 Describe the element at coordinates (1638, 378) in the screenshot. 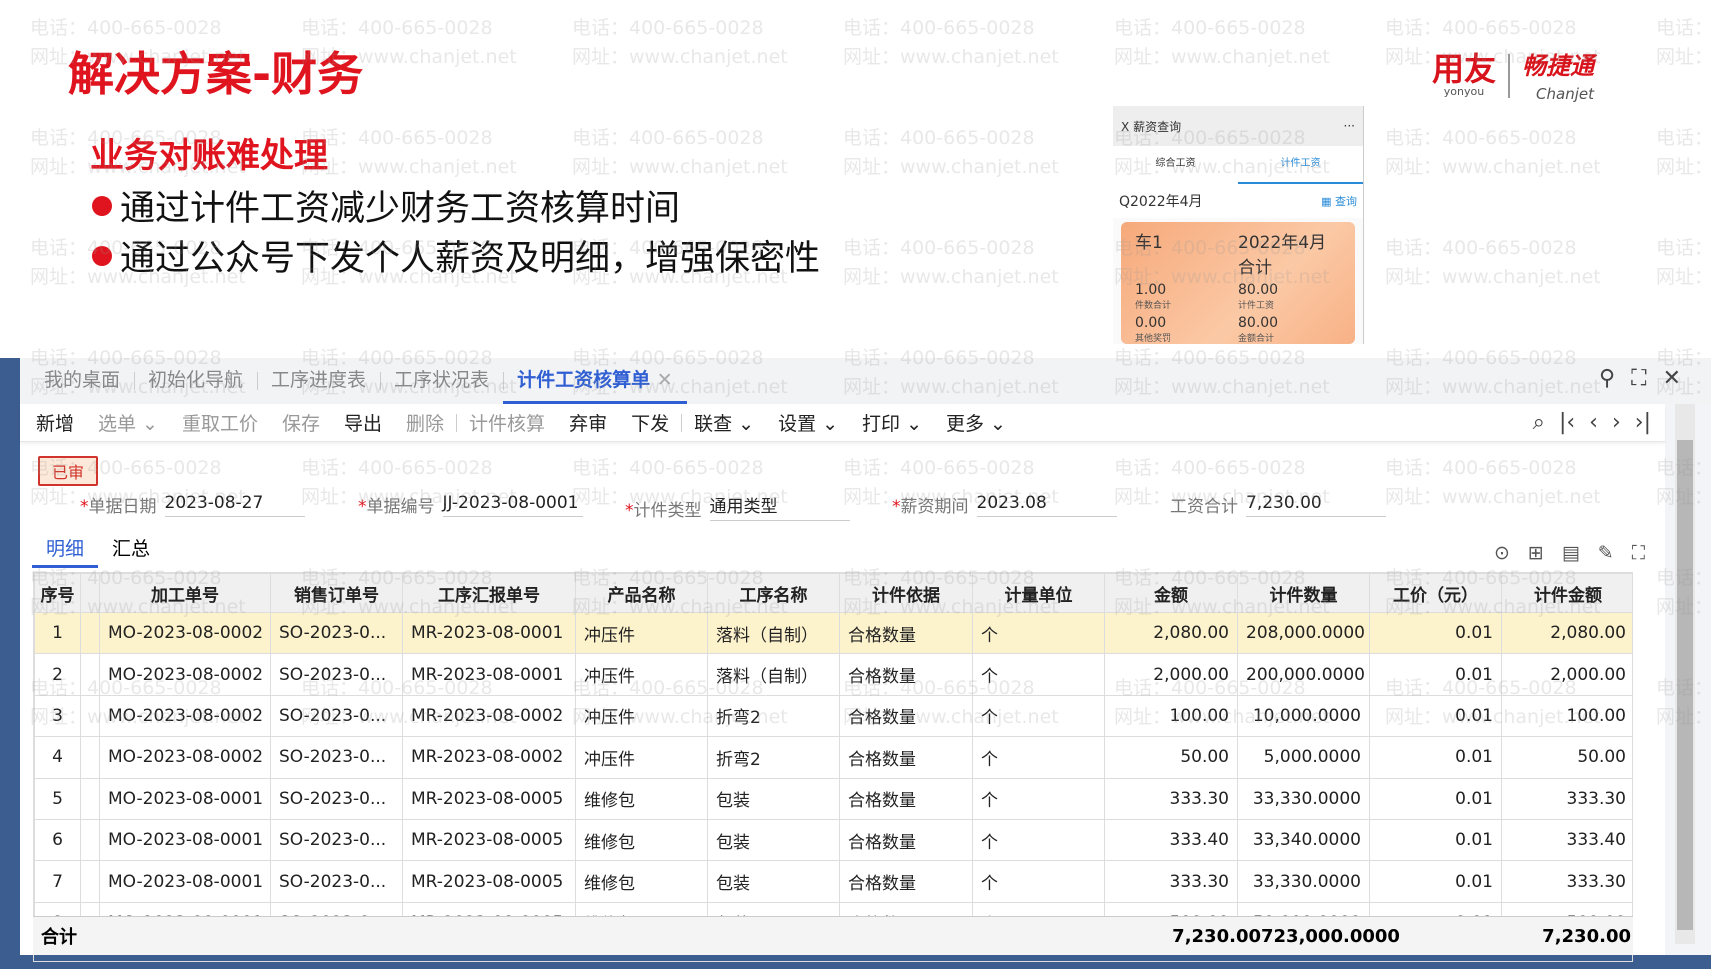

I see `fullscreen-icon: ⛶` at that location.